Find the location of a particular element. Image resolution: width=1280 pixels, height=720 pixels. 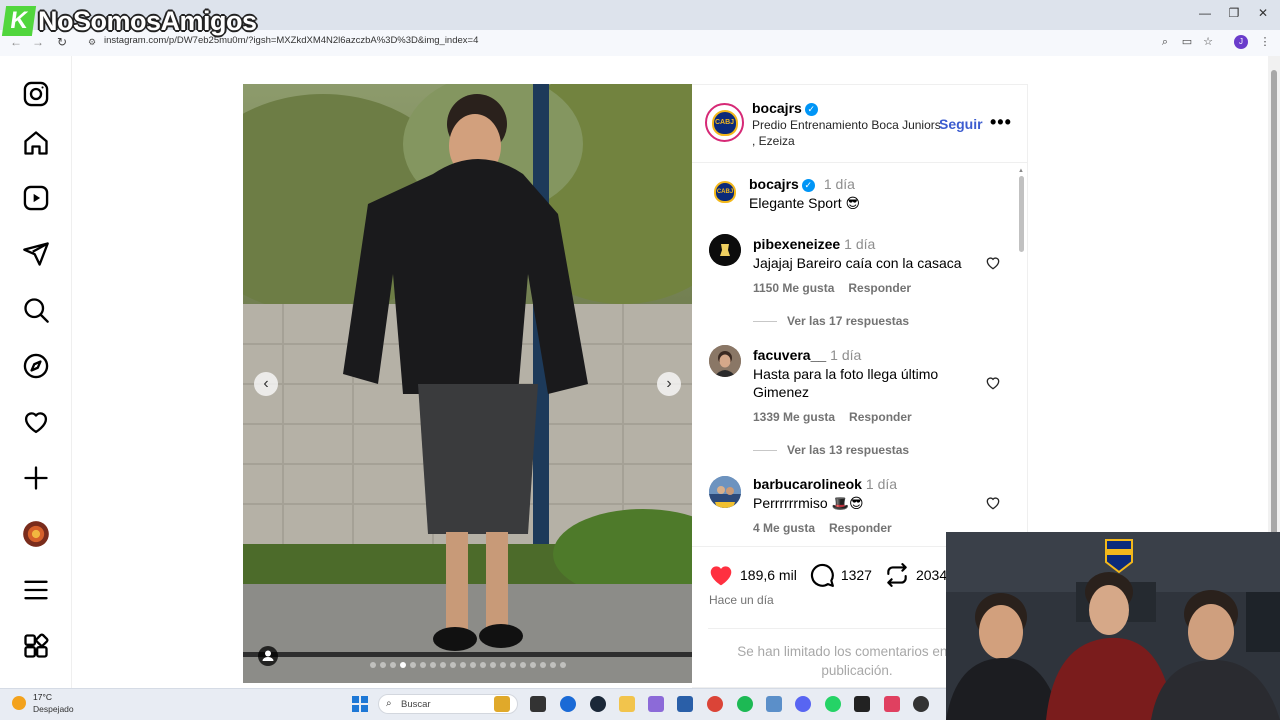

store-icon is located at coordinates (685, 704).